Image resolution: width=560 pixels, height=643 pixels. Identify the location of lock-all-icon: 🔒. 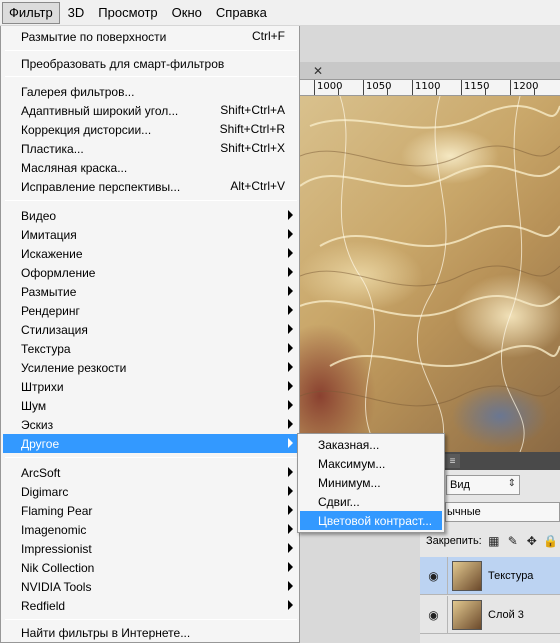
(550, 541).